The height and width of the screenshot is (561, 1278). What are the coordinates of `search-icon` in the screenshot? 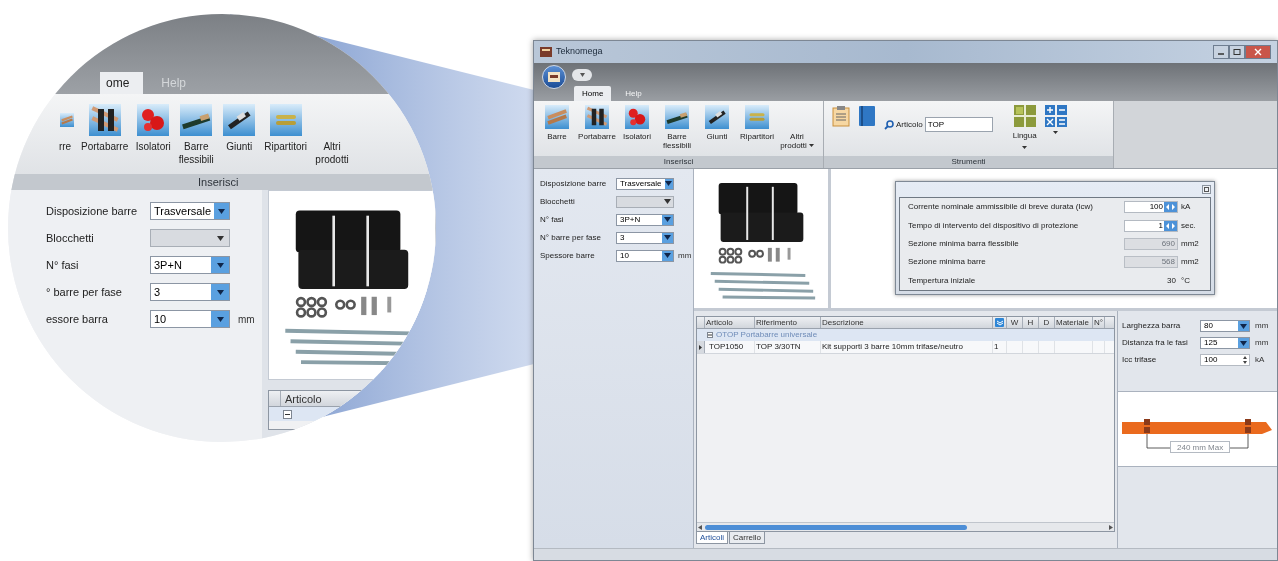 It's located at (889, 124).